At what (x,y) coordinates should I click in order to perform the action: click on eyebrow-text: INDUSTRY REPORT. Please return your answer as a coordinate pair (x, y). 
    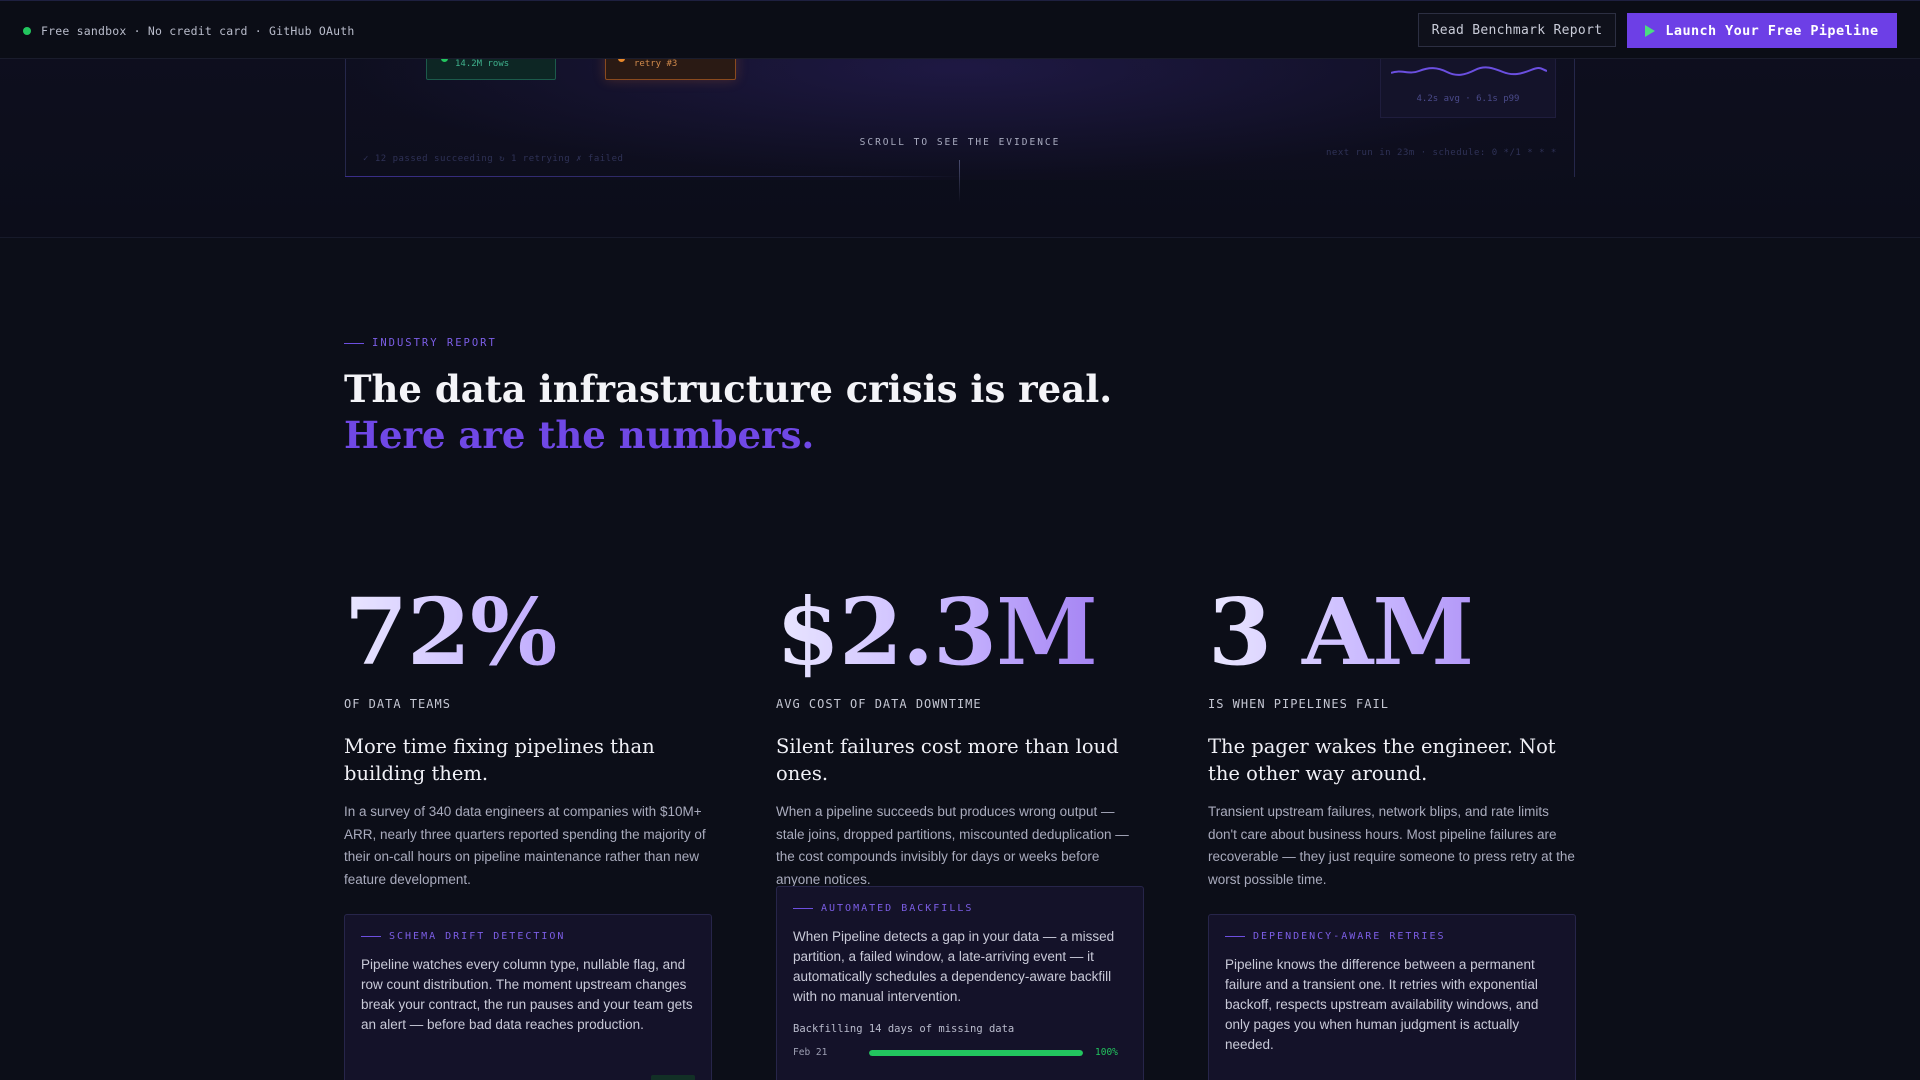
    Looking at the image, I should click on (434, 343).